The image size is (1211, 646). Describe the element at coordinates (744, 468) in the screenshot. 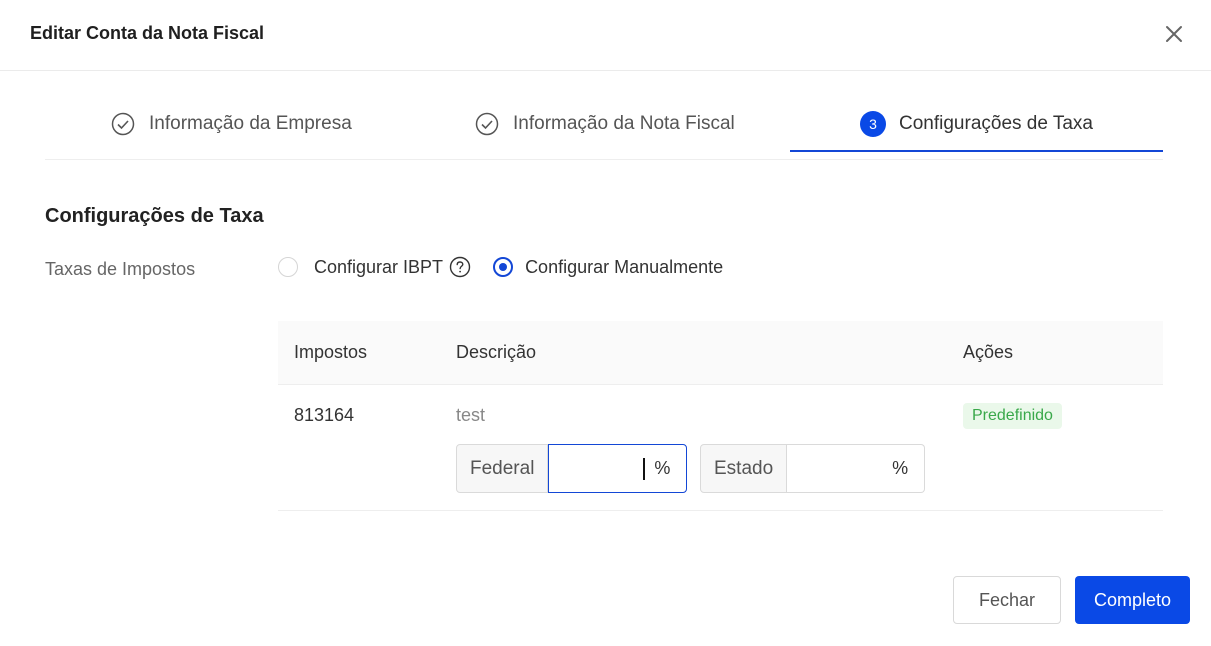

I see `state-addon-label: Estado` at that location.